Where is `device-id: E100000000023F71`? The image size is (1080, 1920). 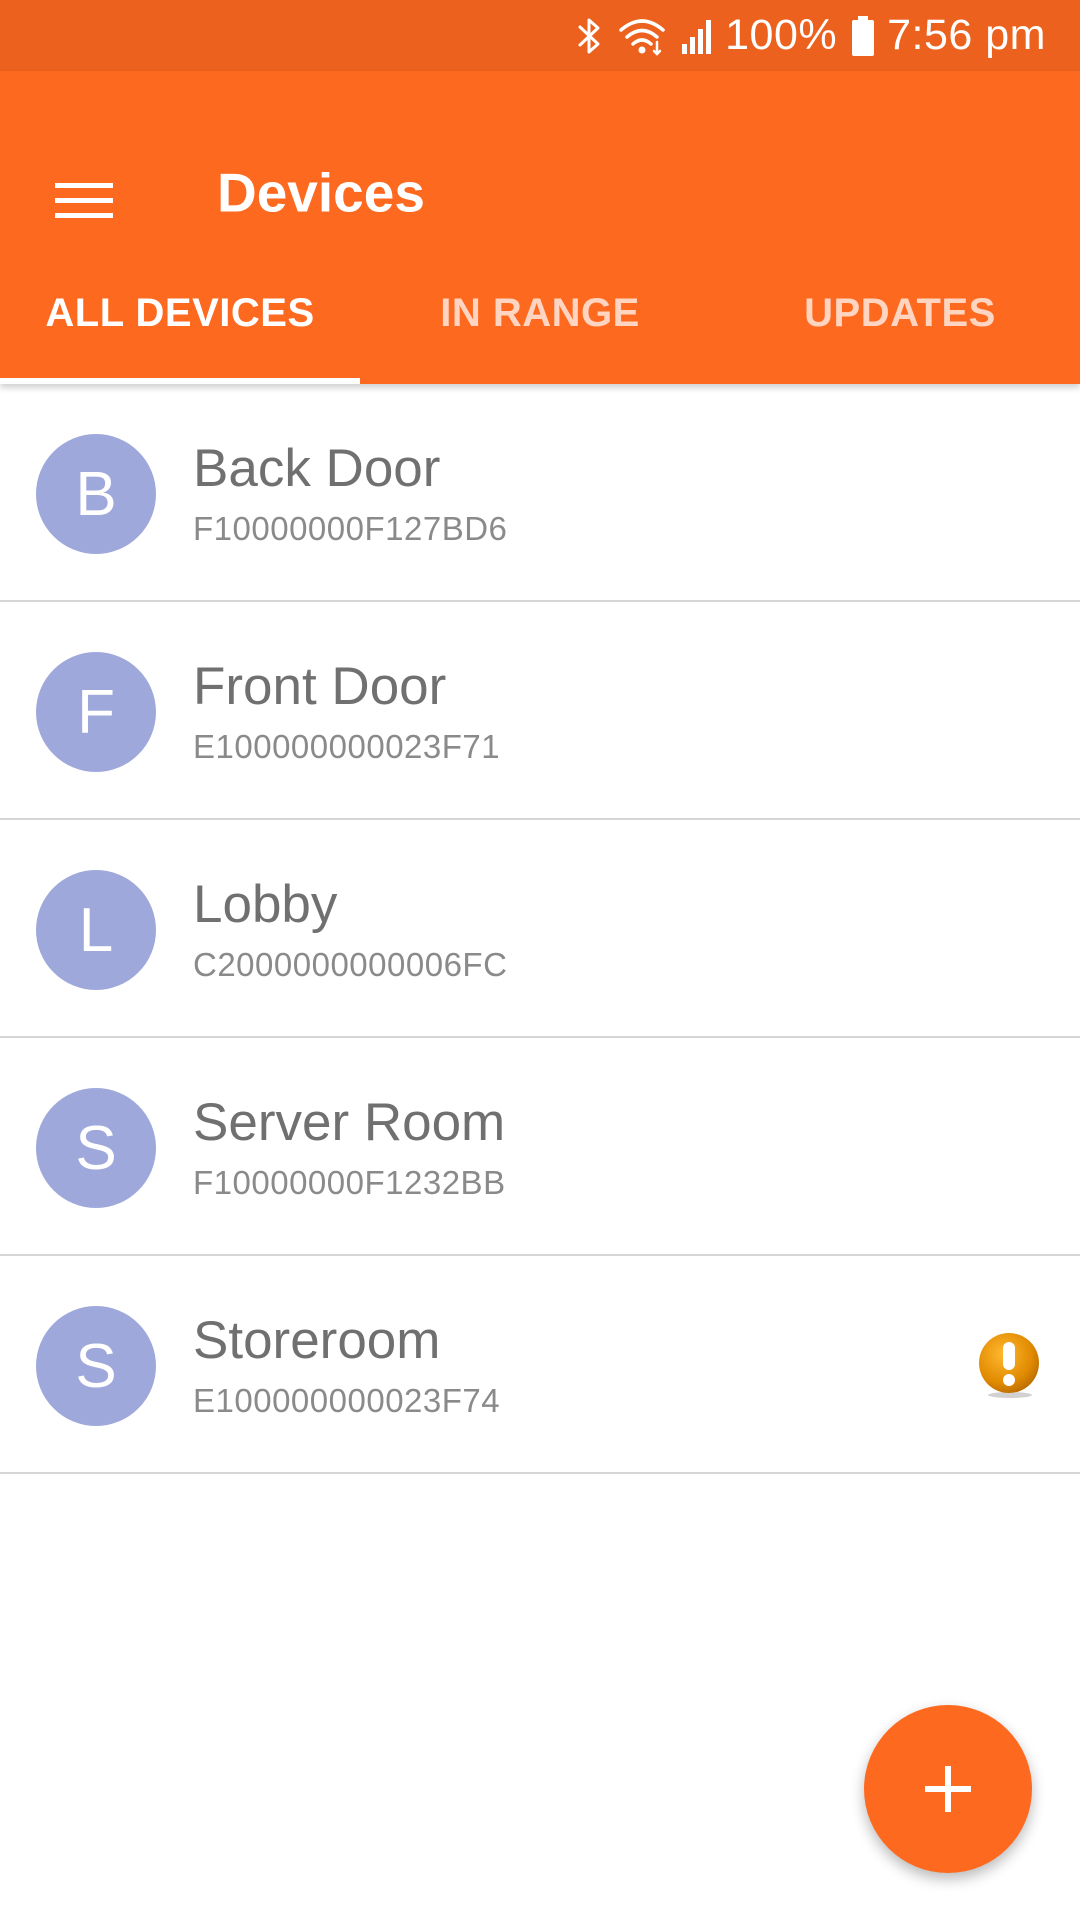
device-id: E100000000023F71 is located at coordinates (347, 746).